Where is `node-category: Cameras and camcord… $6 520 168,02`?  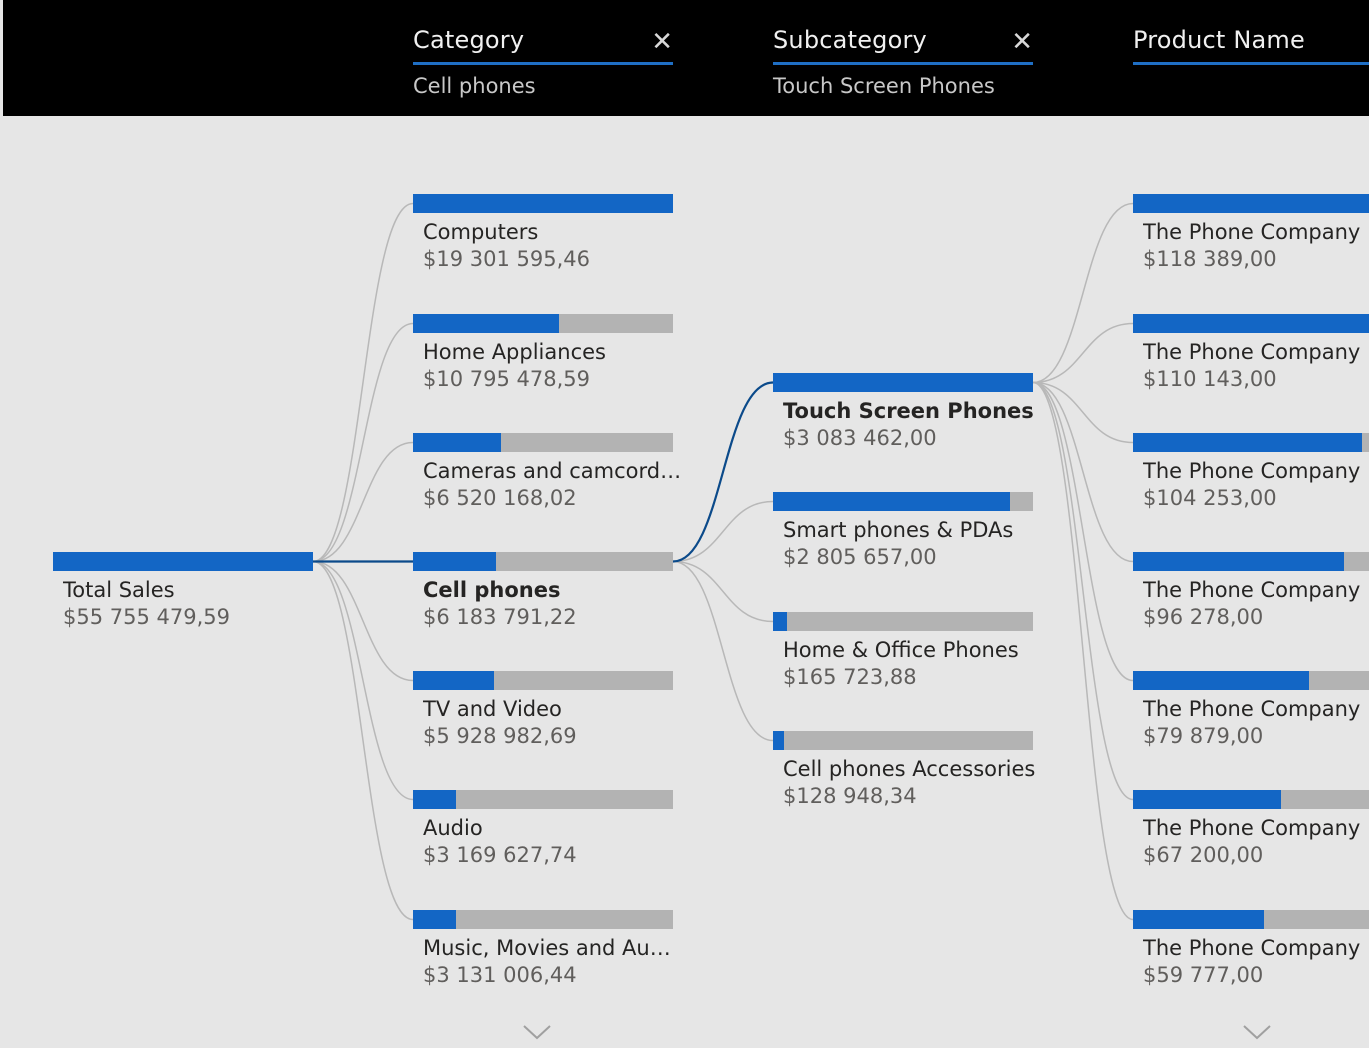
node-category: Cameras and camcord… $6 520 168,02 is located at coordinates (547, 473).